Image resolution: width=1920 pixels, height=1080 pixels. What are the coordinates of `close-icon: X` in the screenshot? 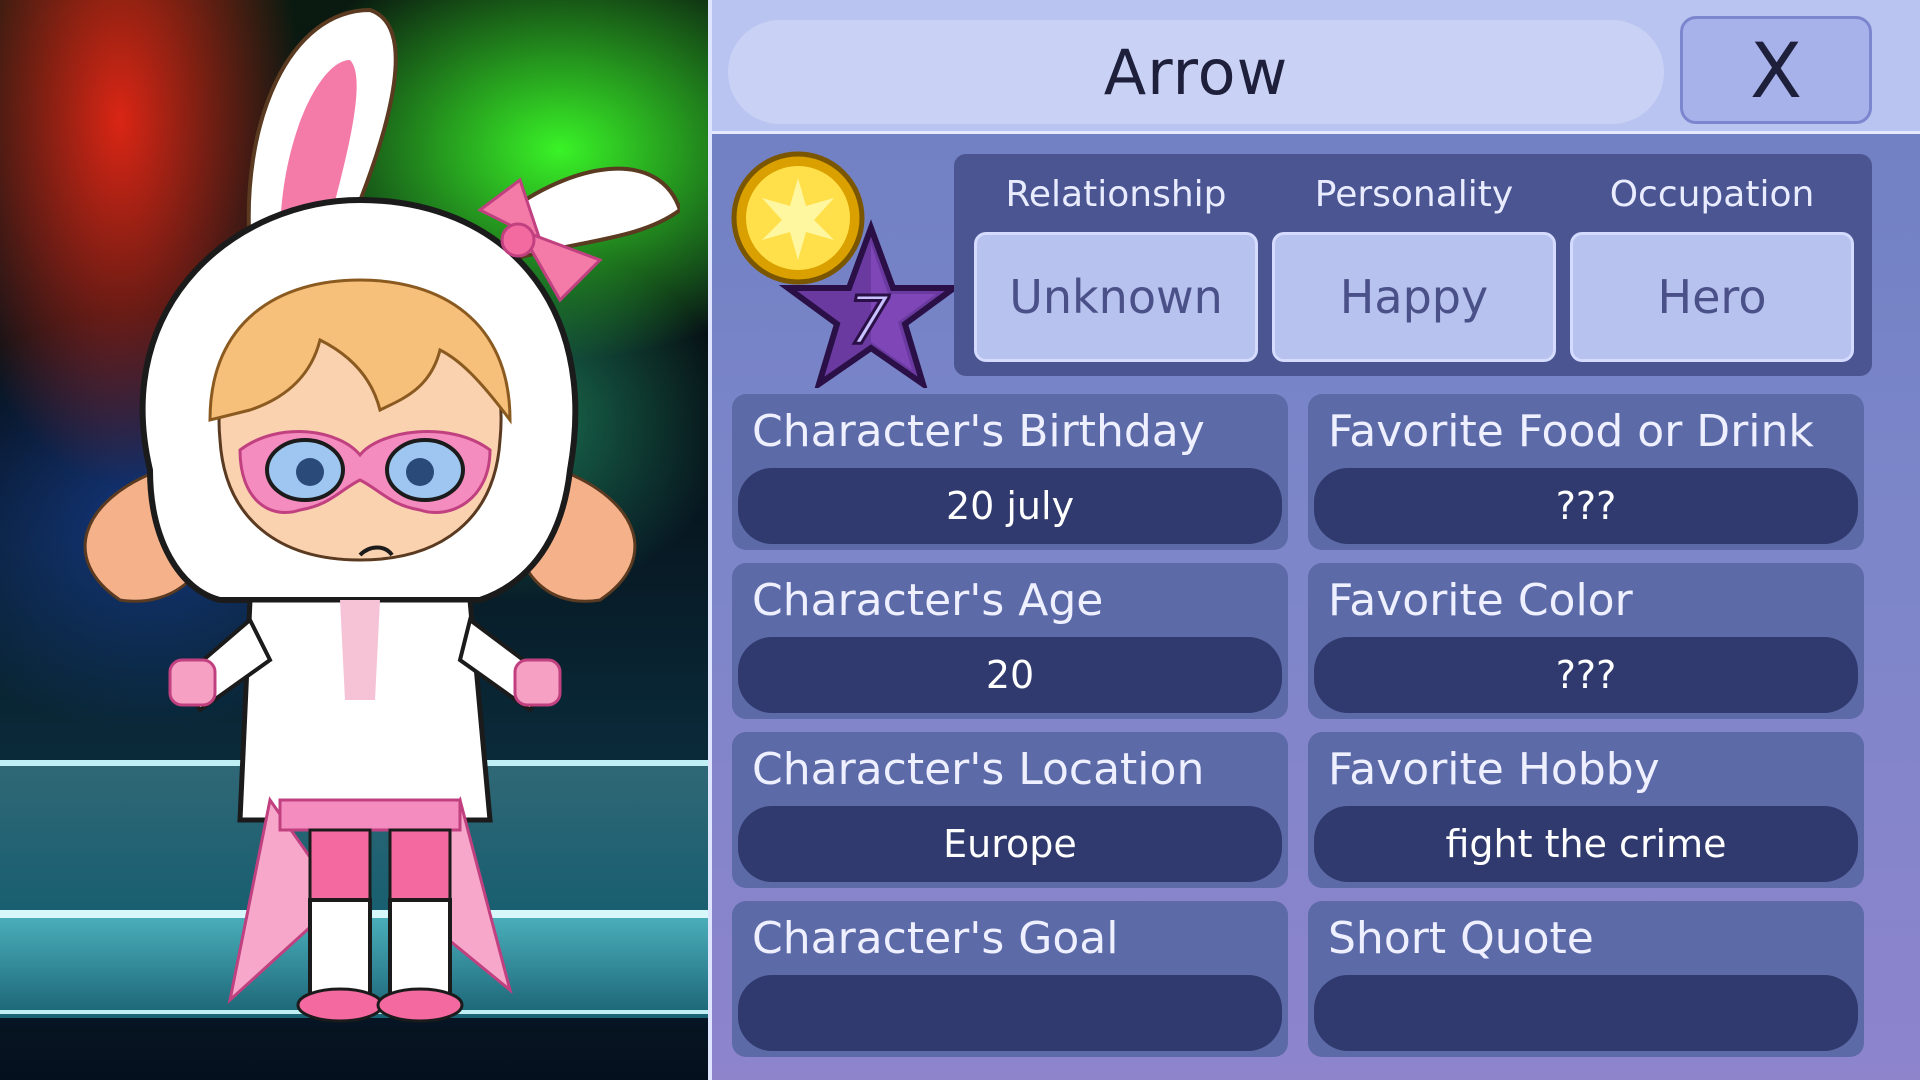 It's located at (1776, 70).